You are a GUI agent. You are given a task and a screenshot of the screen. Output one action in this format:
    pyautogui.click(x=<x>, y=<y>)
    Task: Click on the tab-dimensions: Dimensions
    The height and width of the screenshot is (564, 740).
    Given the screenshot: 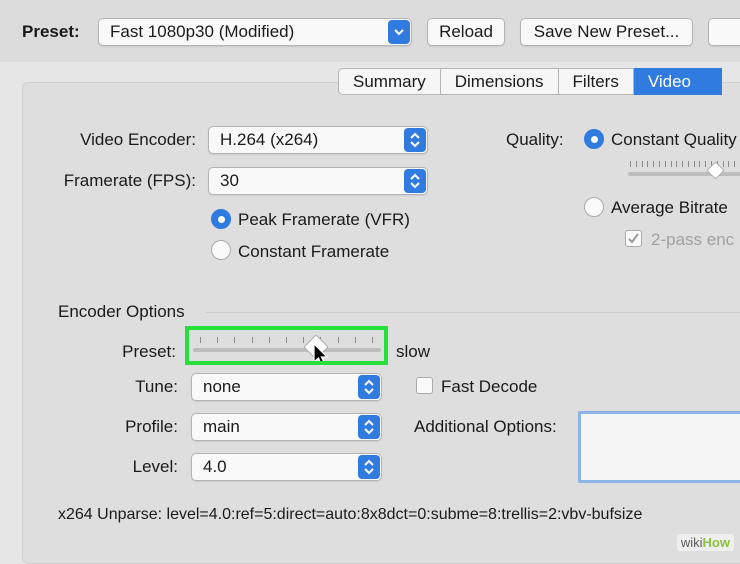 What is the action you would take?
    pyautogui.click(x=499, y=81)
    